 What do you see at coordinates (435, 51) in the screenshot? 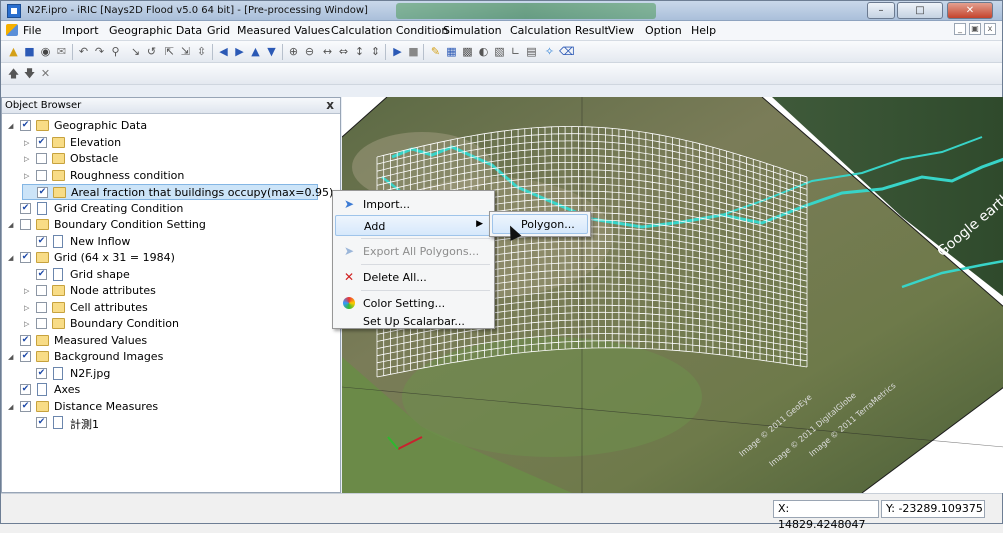
I see `edit-icon: ✎` at bounding box center [435, 51].